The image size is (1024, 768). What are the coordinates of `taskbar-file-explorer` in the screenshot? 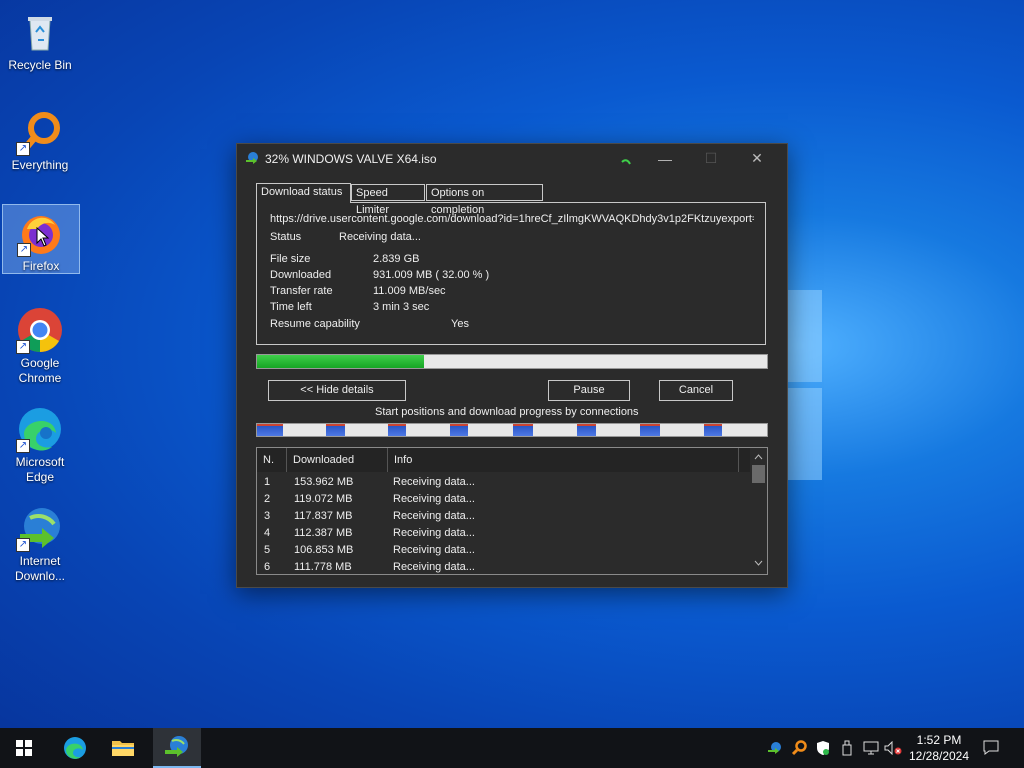 It's located at (123, 748).